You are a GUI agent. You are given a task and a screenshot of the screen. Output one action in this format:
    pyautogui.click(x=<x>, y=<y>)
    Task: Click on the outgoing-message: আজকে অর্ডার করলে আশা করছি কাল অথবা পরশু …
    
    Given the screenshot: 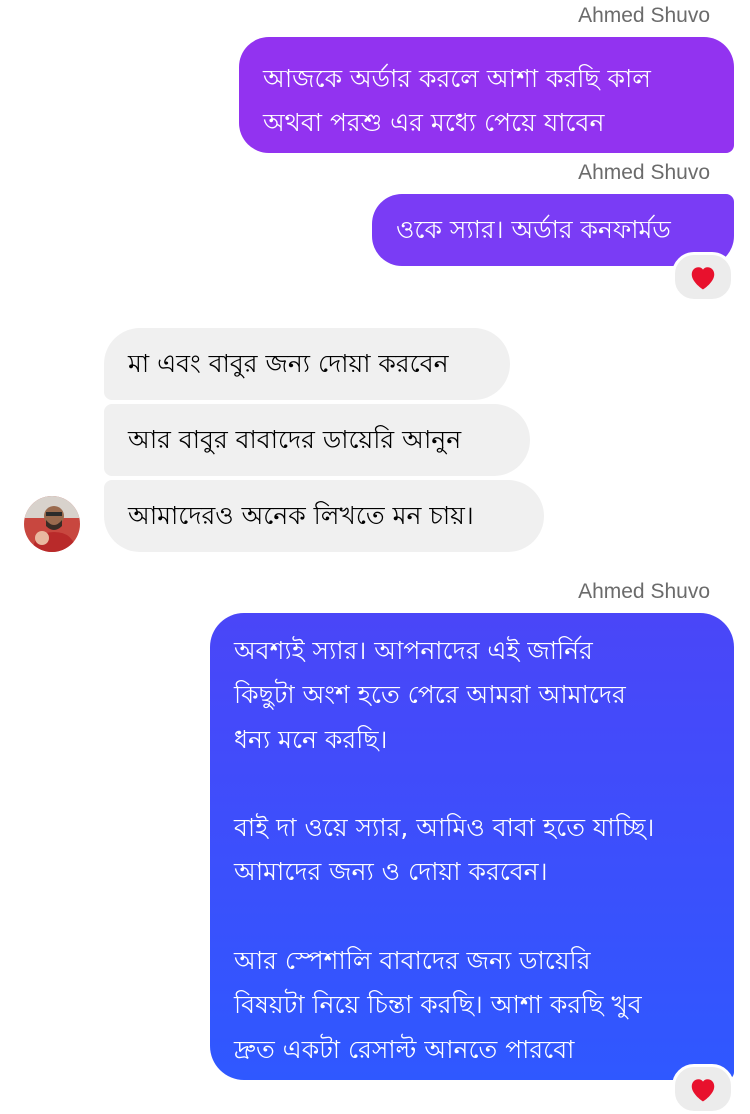 What is the action you would take?
    pyautogui.click(x=486, y=95)
    